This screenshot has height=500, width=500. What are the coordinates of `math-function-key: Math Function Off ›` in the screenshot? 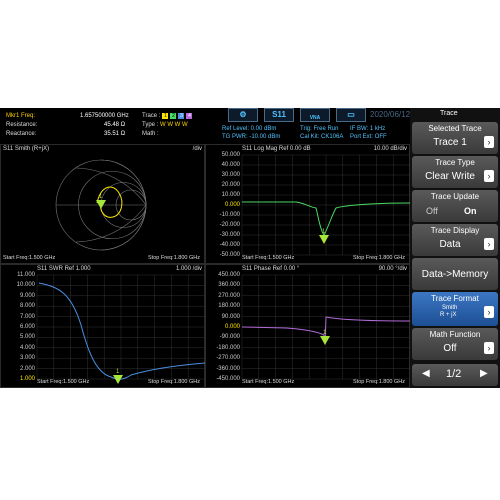 It's located at (455, 344).